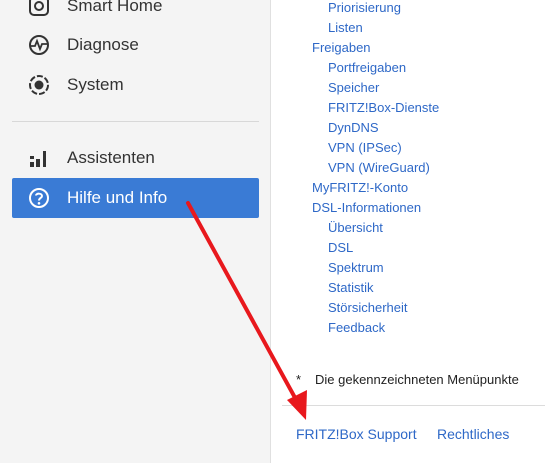 The image size is (545, 463). I want to click on nav-item-system: System, so click(135, 85).